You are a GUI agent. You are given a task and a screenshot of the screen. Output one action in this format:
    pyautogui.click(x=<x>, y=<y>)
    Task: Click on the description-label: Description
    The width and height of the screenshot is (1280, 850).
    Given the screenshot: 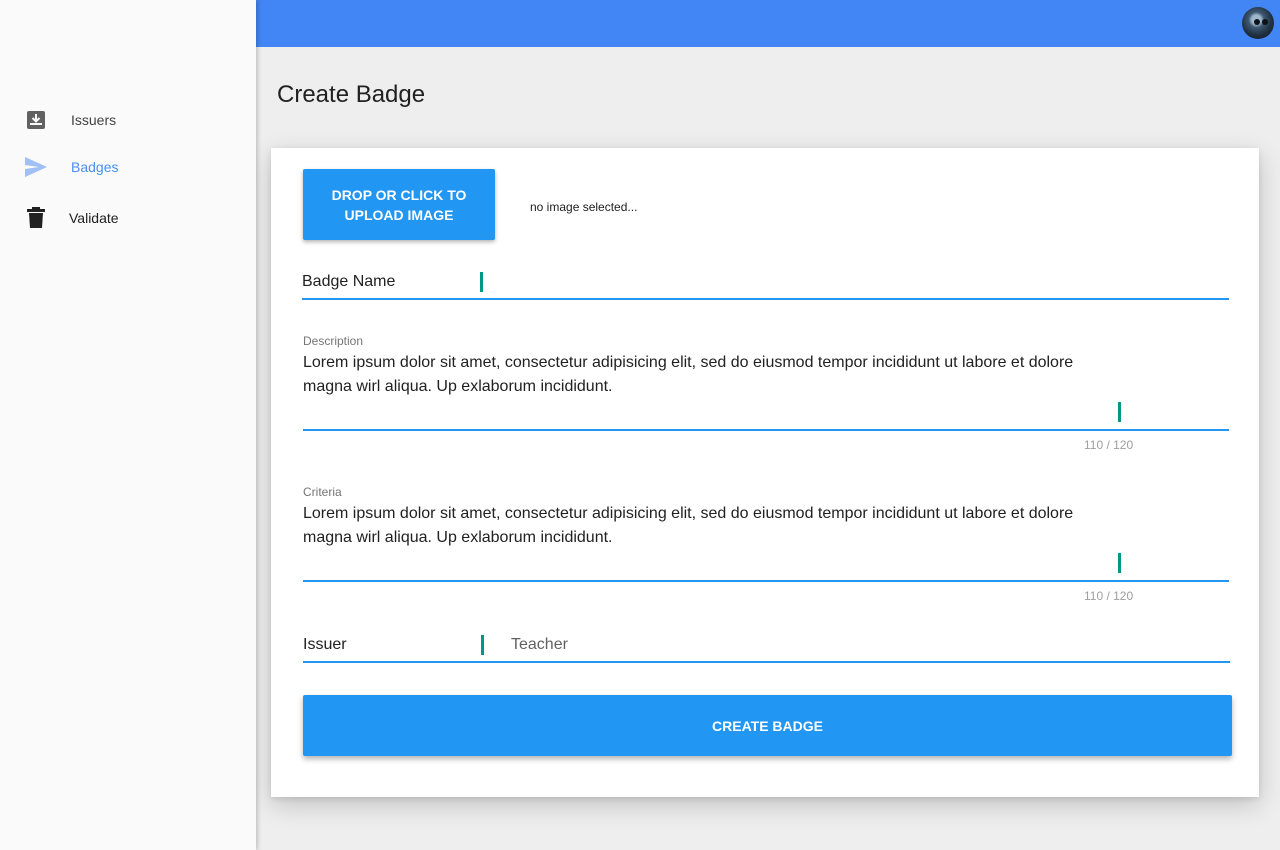 What is the action you would take?
    pyautogui.click(x=333, y=341)
    